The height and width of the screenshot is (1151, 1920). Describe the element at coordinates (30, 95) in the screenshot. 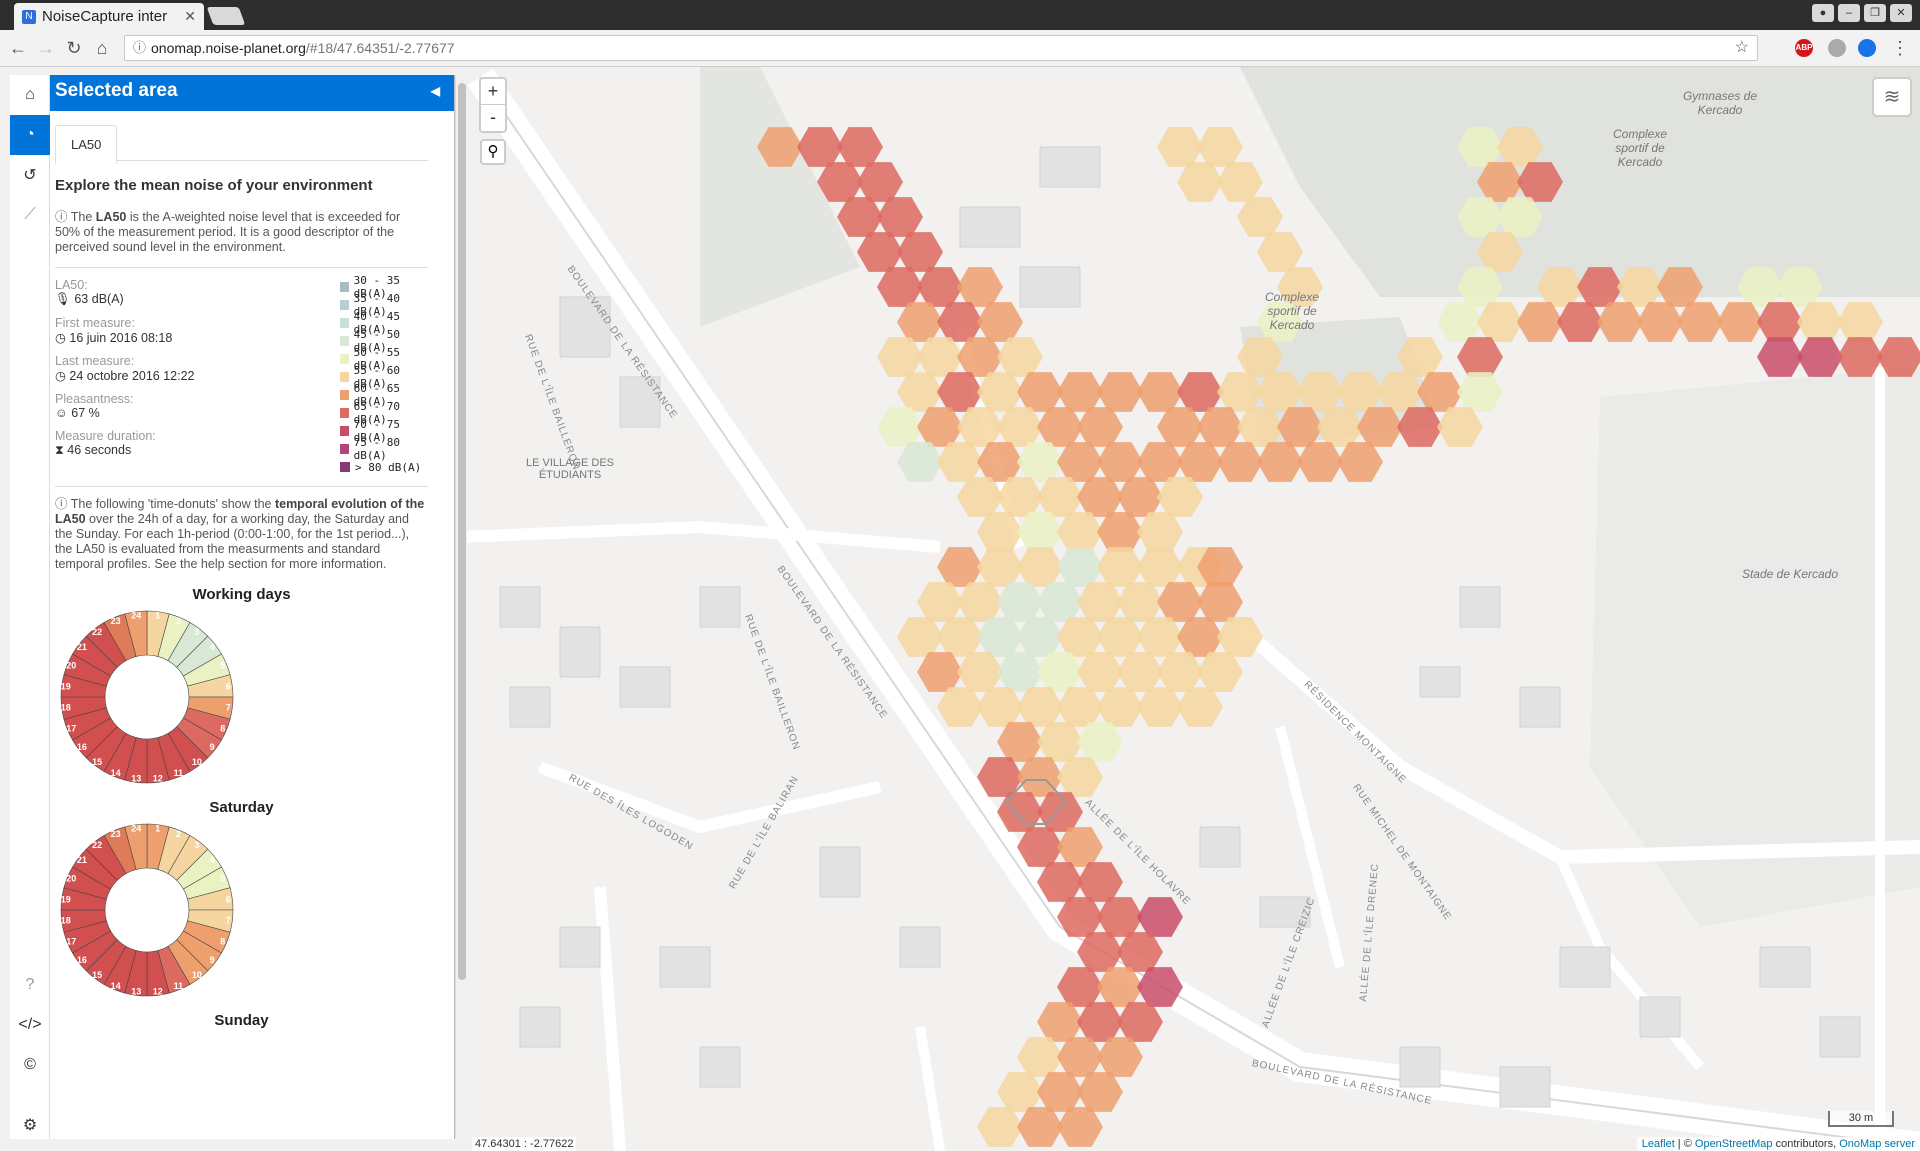

I see `home-tab-icon: ⌂` at that location.